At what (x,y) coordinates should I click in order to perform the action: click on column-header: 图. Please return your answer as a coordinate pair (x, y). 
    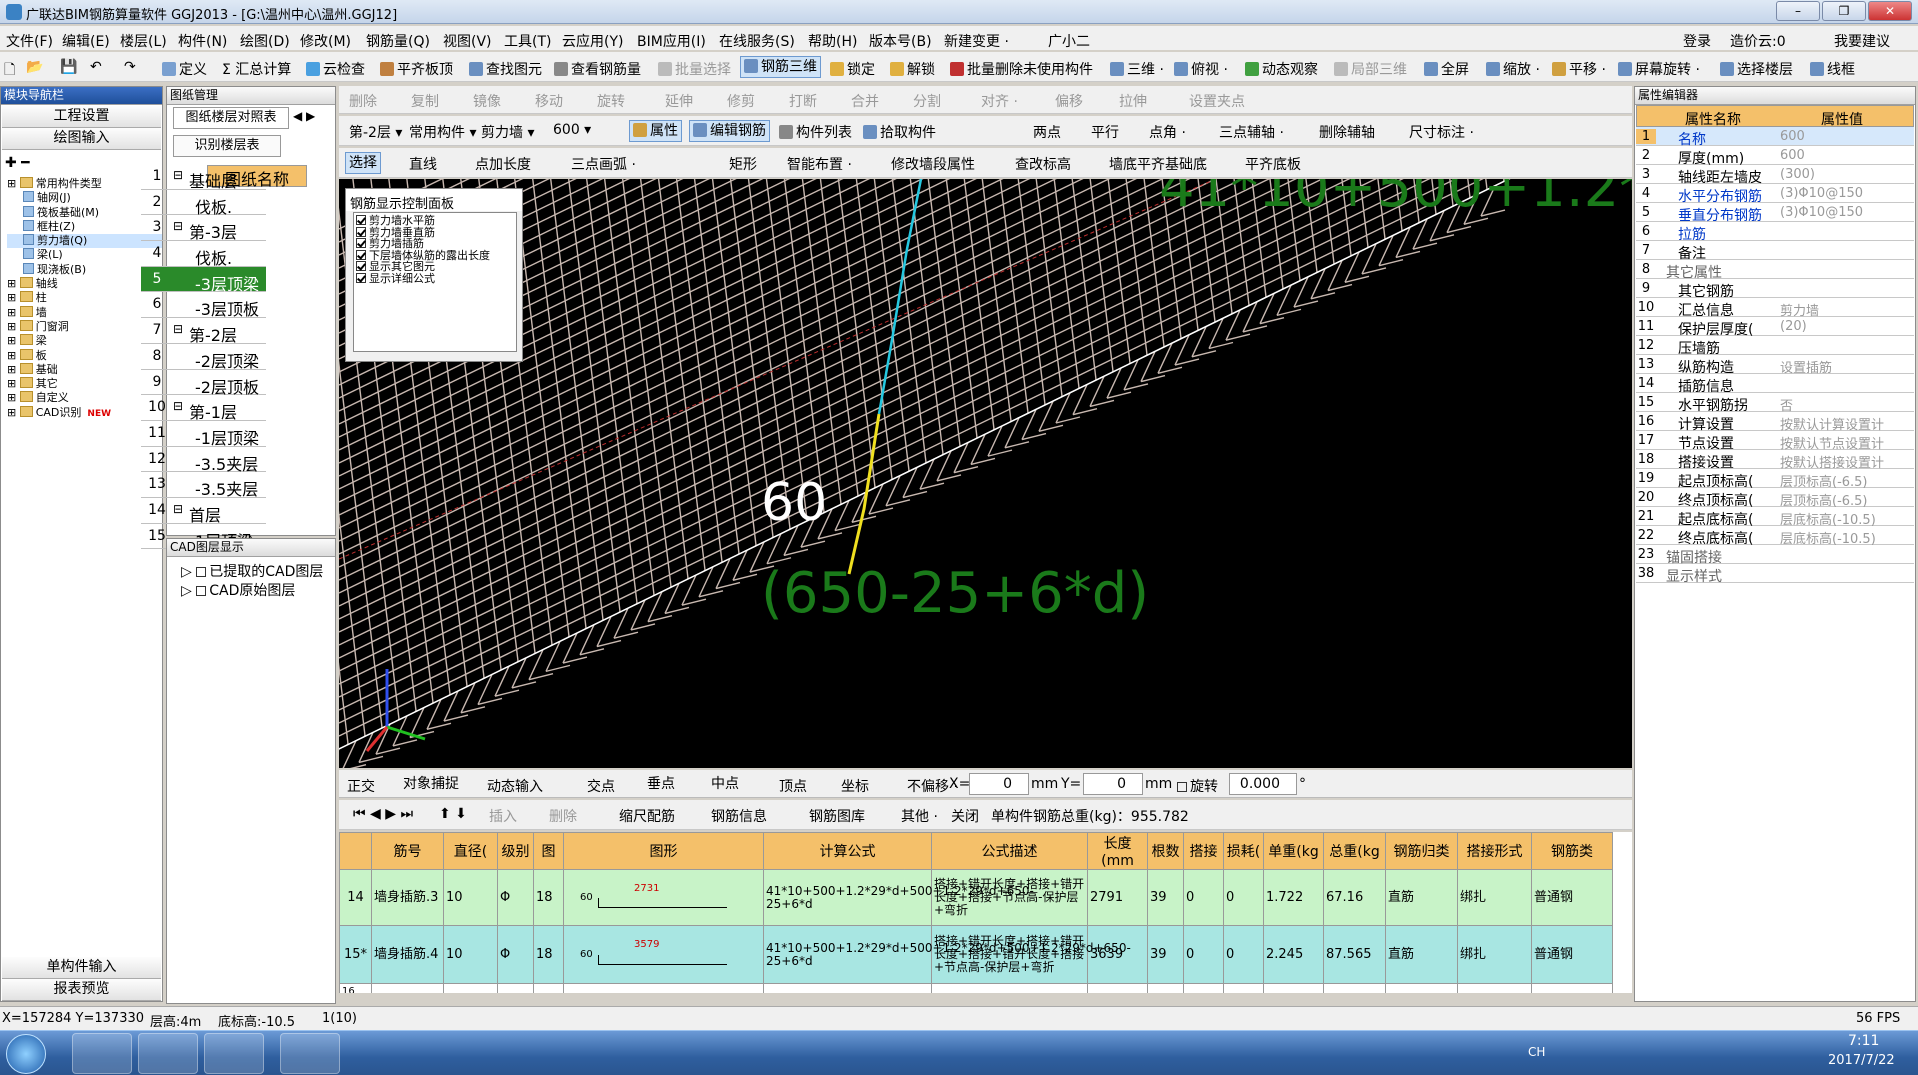
    Looking at the image, I should click on (548, 851).